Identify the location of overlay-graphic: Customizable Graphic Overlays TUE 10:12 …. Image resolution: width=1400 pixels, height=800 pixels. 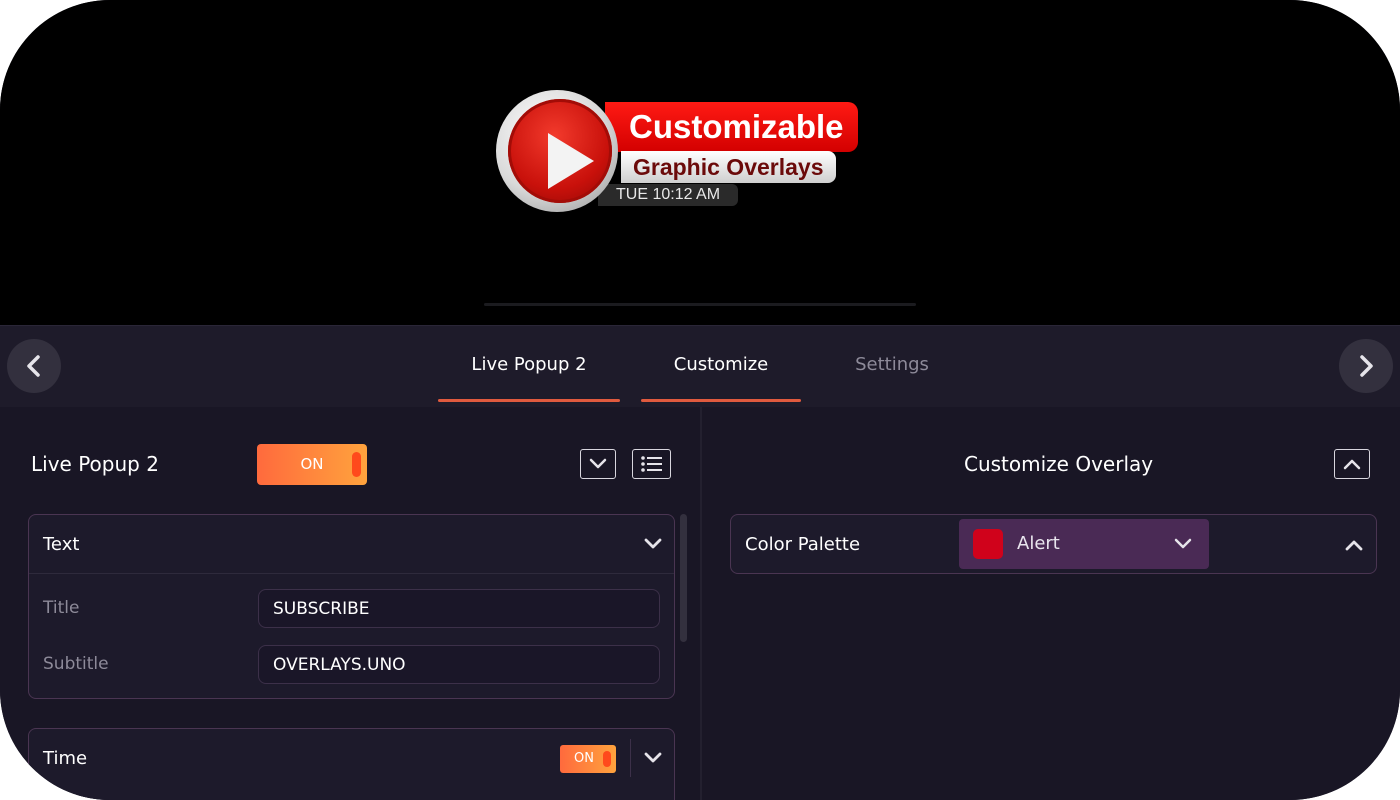
(688, 155).